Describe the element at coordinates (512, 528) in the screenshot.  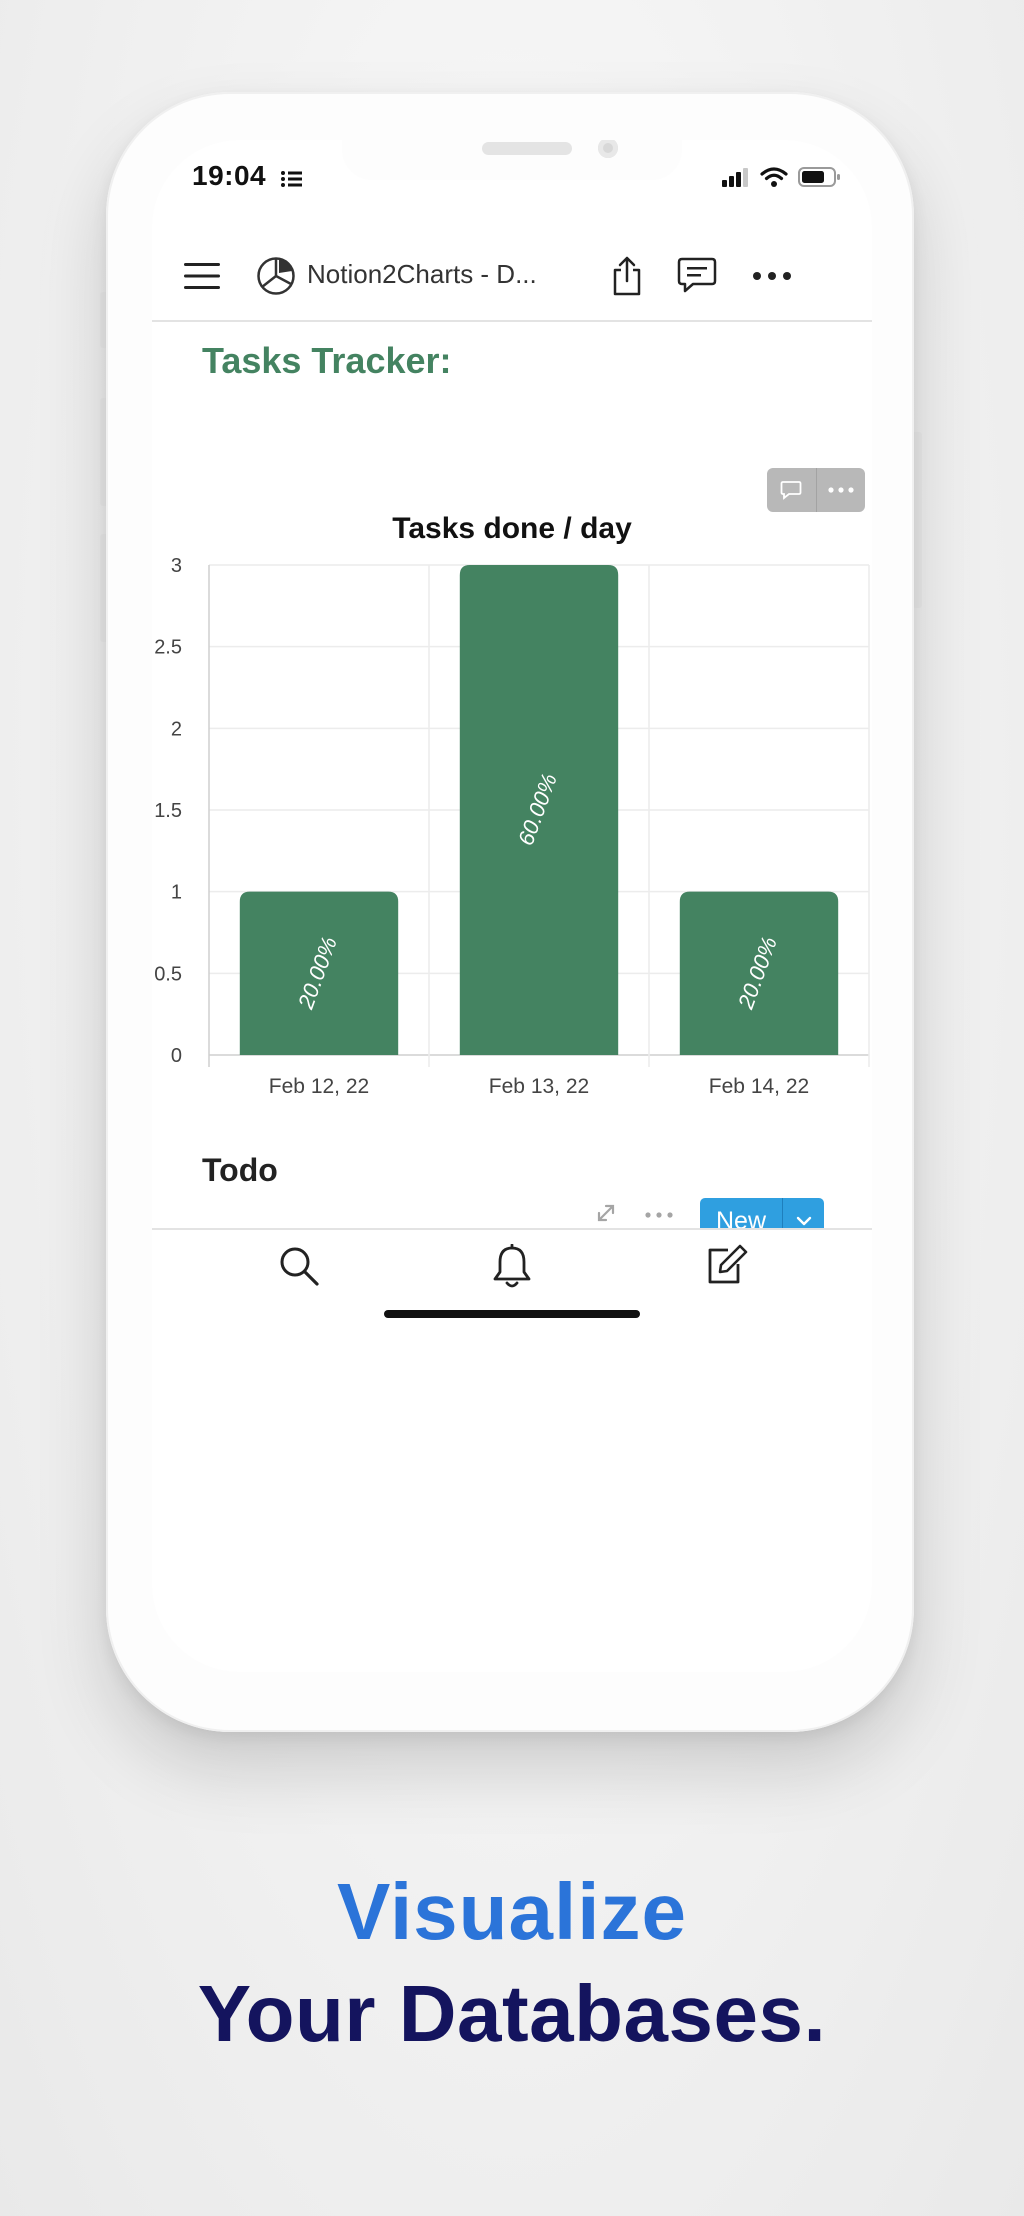
I see `chart-title: Tasks done / day` at that location.